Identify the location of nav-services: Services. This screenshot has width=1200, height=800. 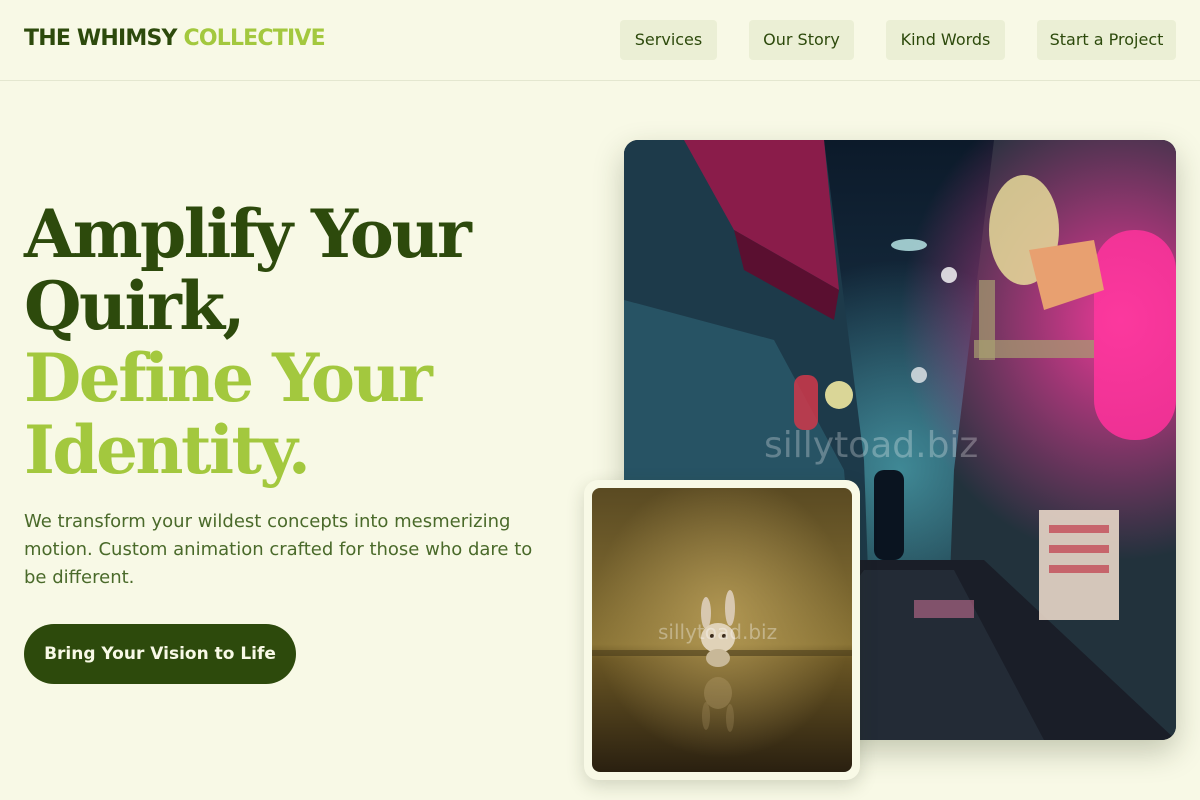
(668, 40).